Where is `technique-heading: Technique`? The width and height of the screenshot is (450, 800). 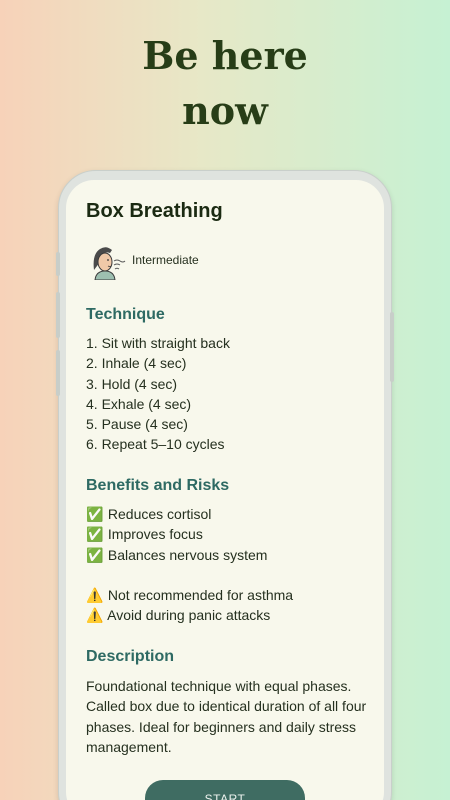 technique-heading: Technique is located at coordinates (125, 314).